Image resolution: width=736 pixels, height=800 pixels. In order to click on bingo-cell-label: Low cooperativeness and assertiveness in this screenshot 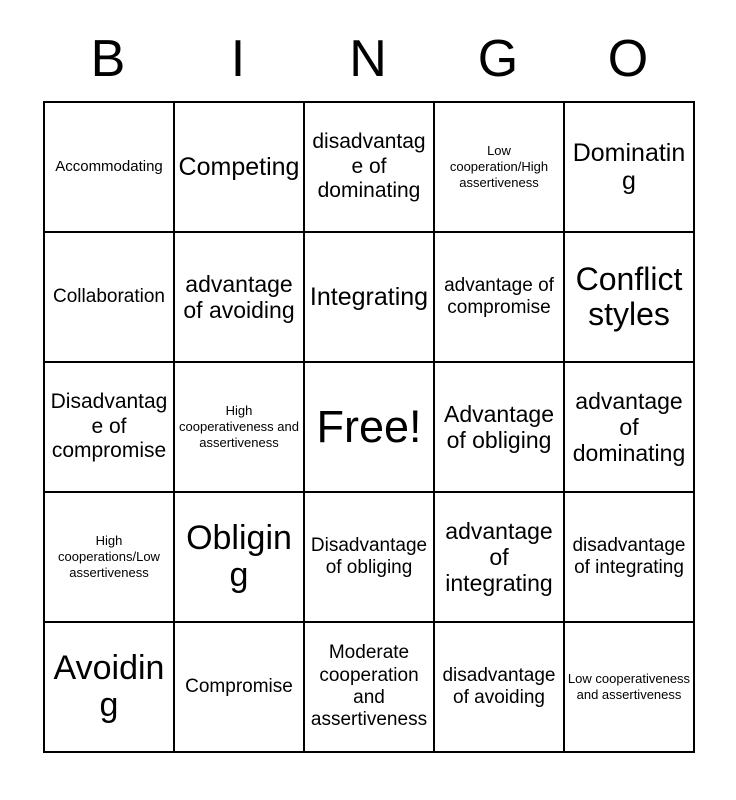, I will do `click(629, 686)`.